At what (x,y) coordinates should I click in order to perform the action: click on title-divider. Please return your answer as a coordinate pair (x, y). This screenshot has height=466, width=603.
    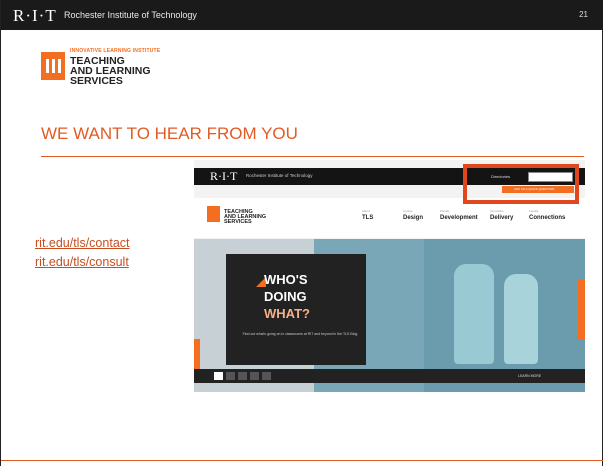
    Looking at the image, I should click on (312, 156).